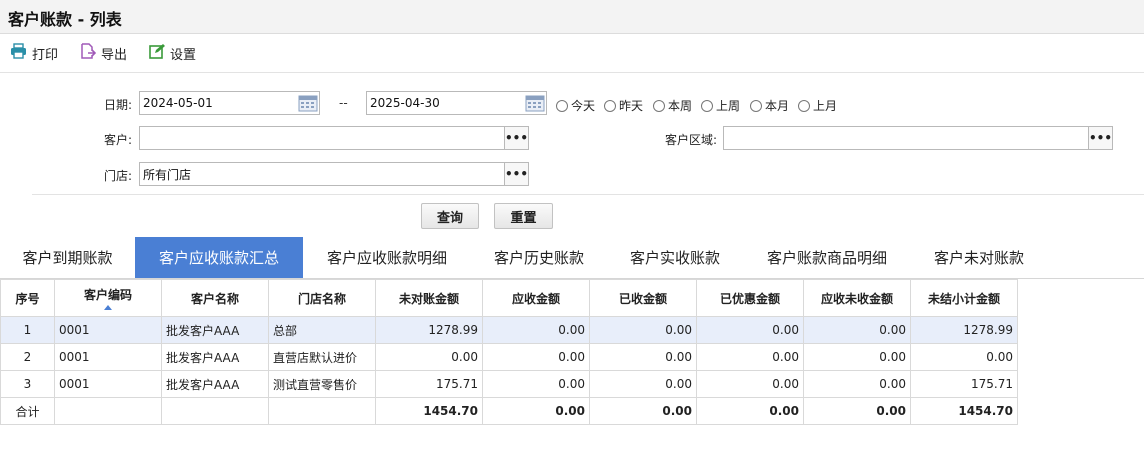 The width and height of the screenshot is (1144, 455). Describe the element at coordinates (90, 53) in the screenshot. I see `export-icon` at that location.